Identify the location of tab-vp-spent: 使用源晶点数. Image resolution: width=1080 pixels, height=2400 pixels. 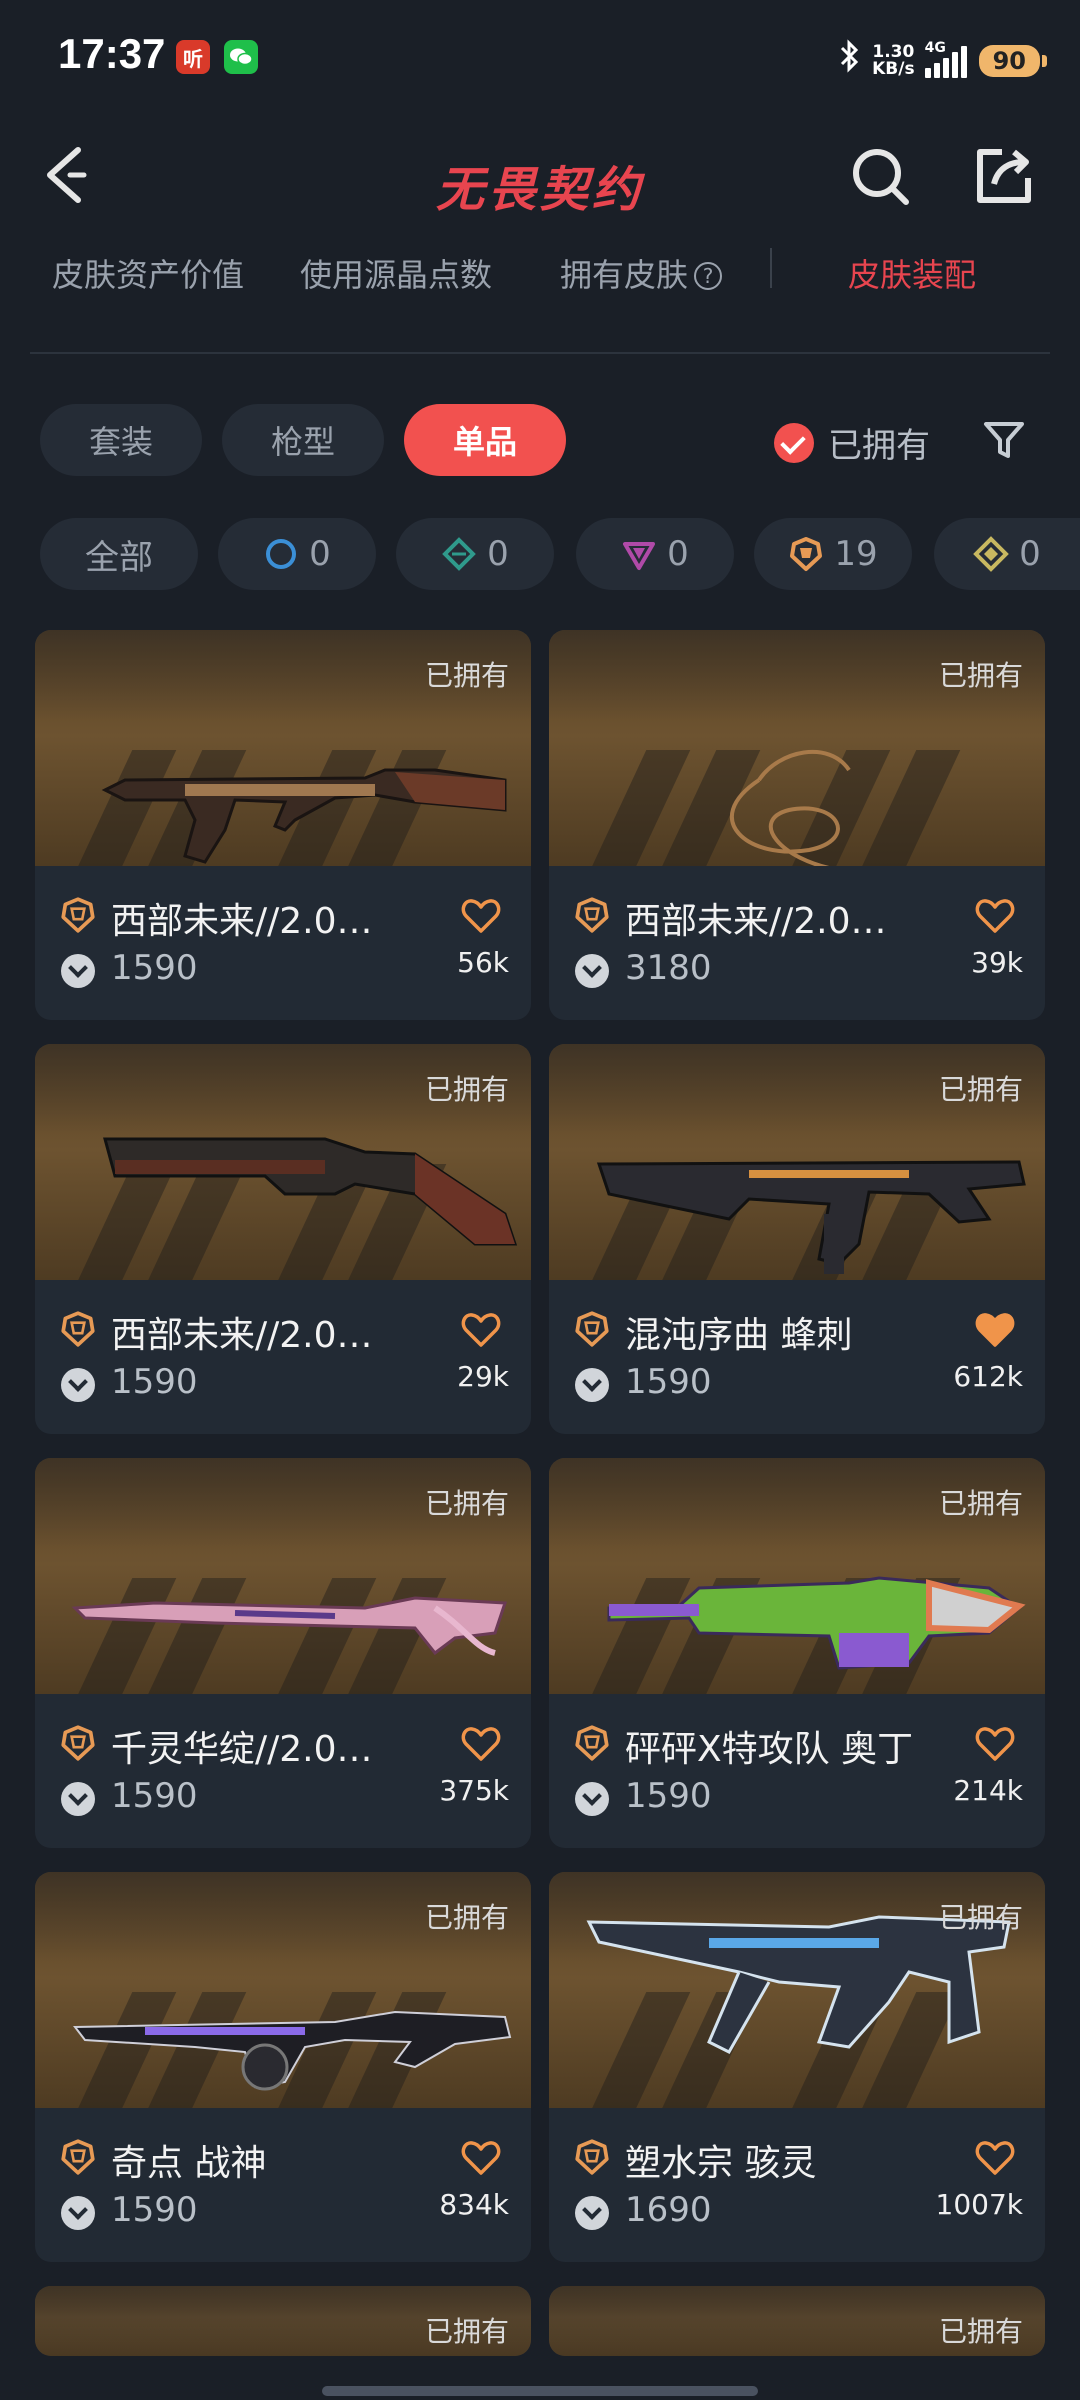
(396, 273).